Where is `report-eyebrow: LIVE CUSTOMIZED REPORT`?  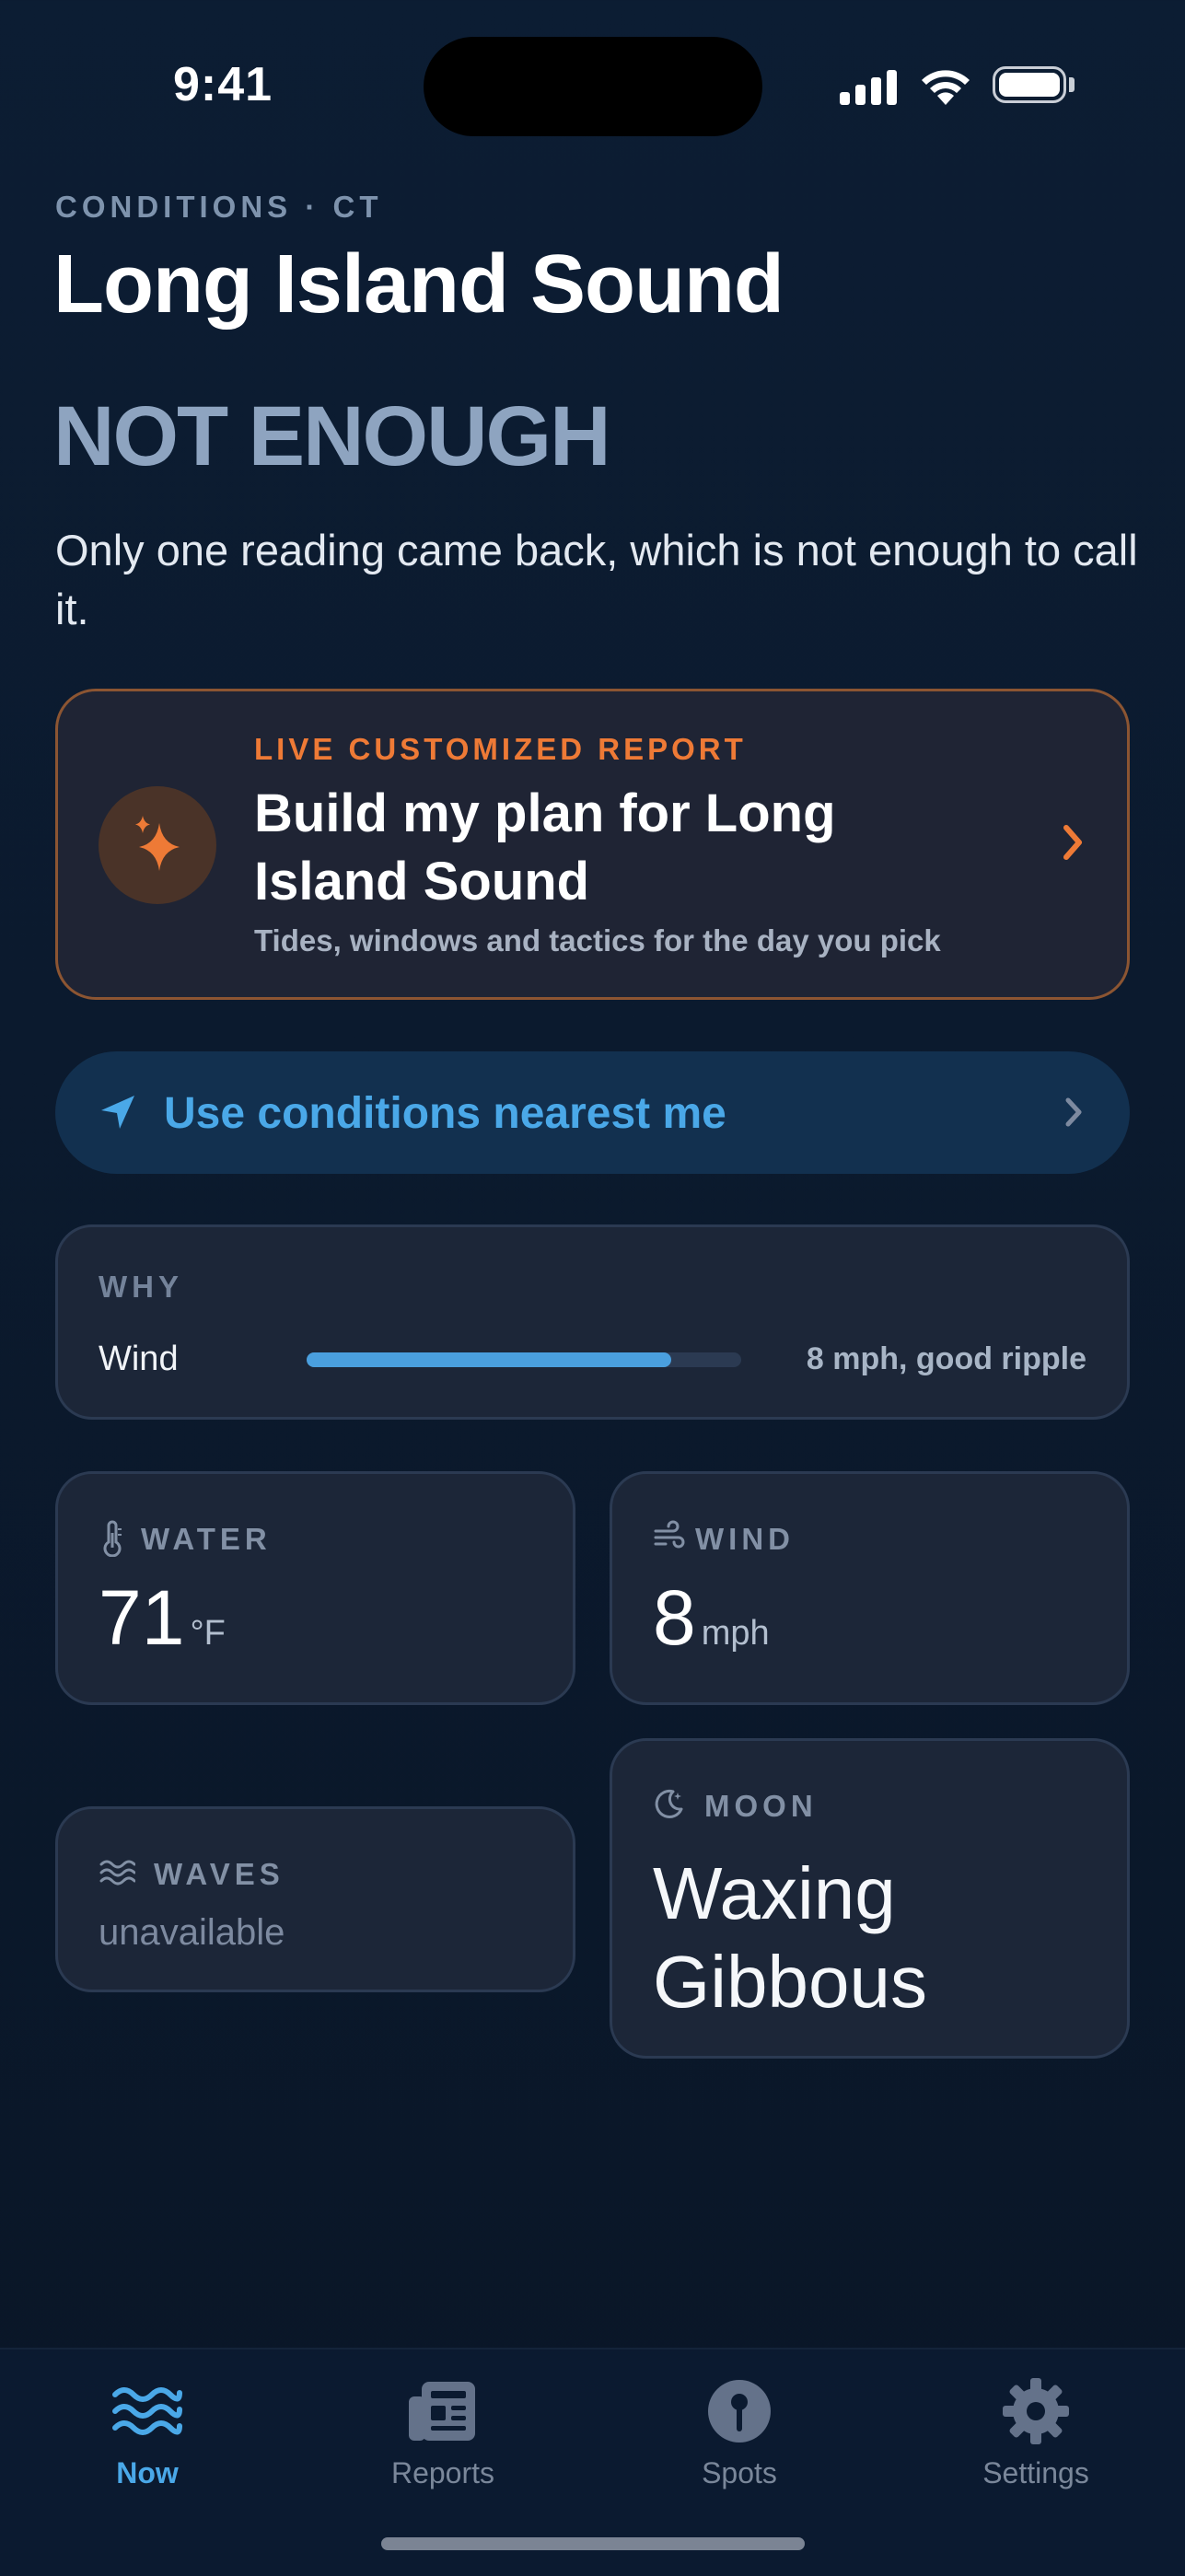
report-eyebrow: LIVE CUSTOMIZED REPORT is located at coordinates (501, 749).